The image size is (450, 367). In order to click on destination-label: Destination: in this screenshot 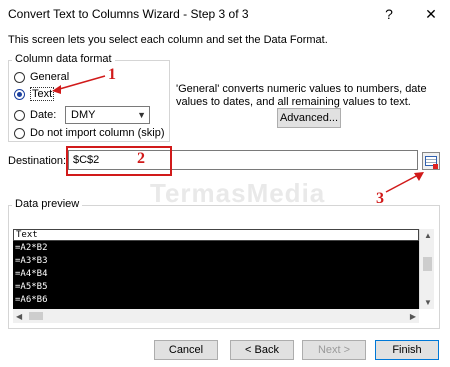, I will do `click(37, 161)`.